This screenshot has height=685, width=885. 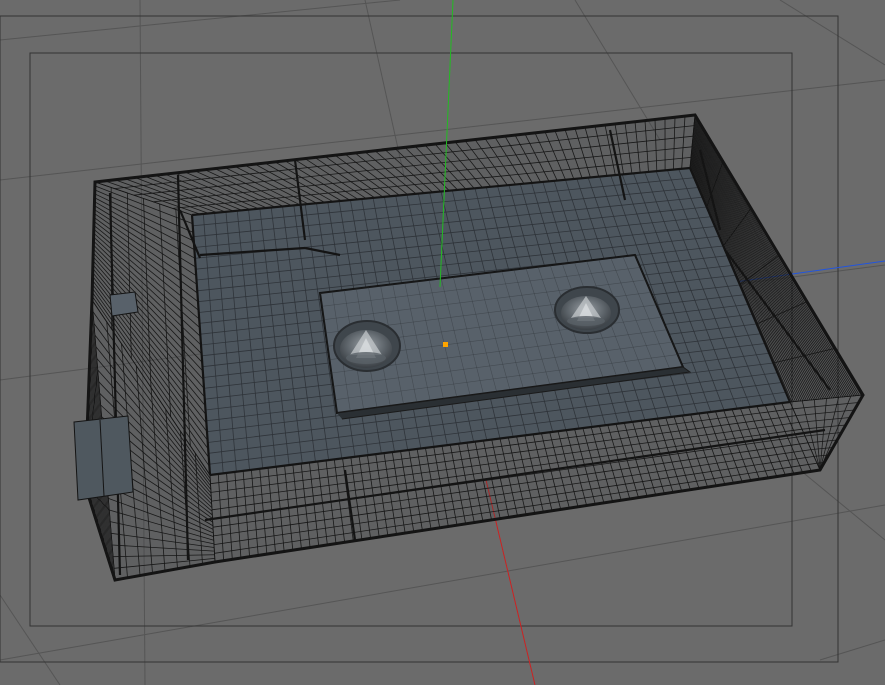 I want to click on object-pivot-handle, so click(x=445, y=344).